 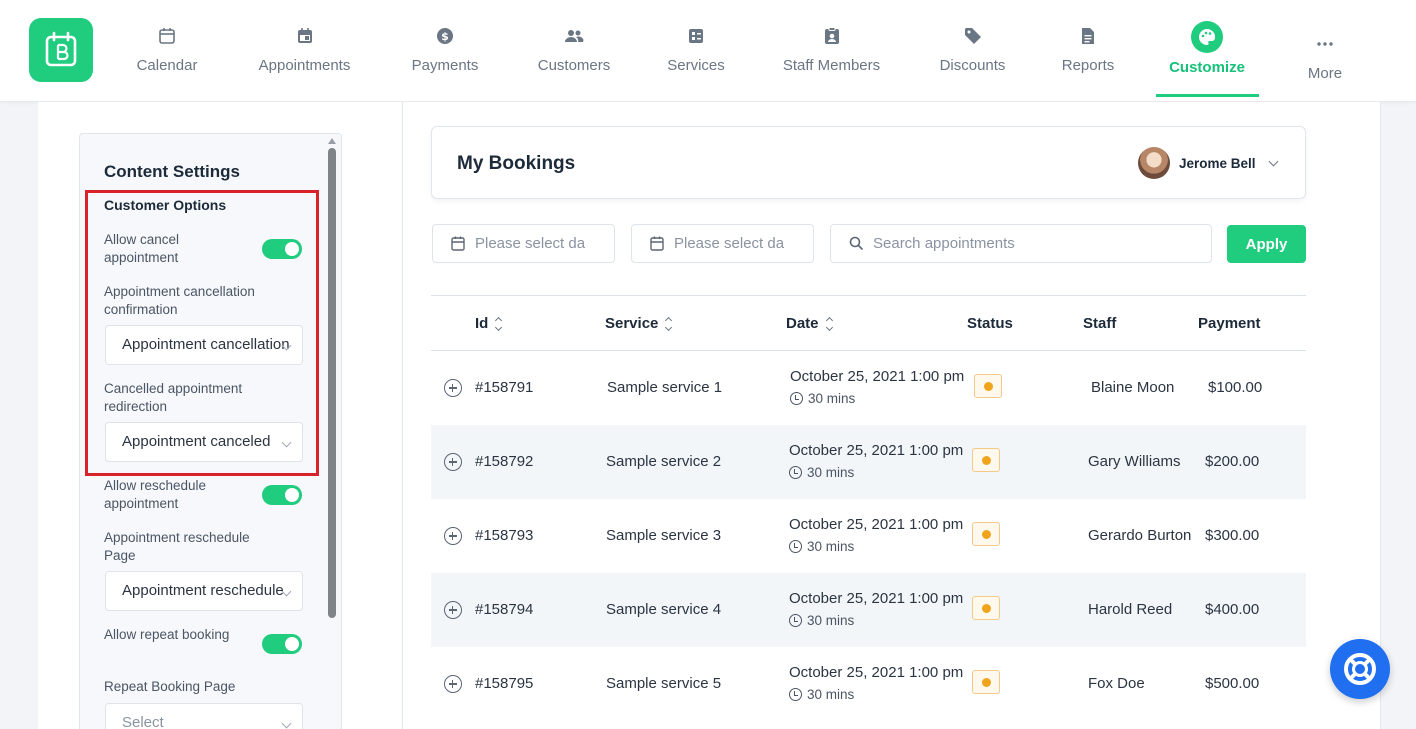 I want to click on booking-service: Sample service 2, so click(x=664, y=461).